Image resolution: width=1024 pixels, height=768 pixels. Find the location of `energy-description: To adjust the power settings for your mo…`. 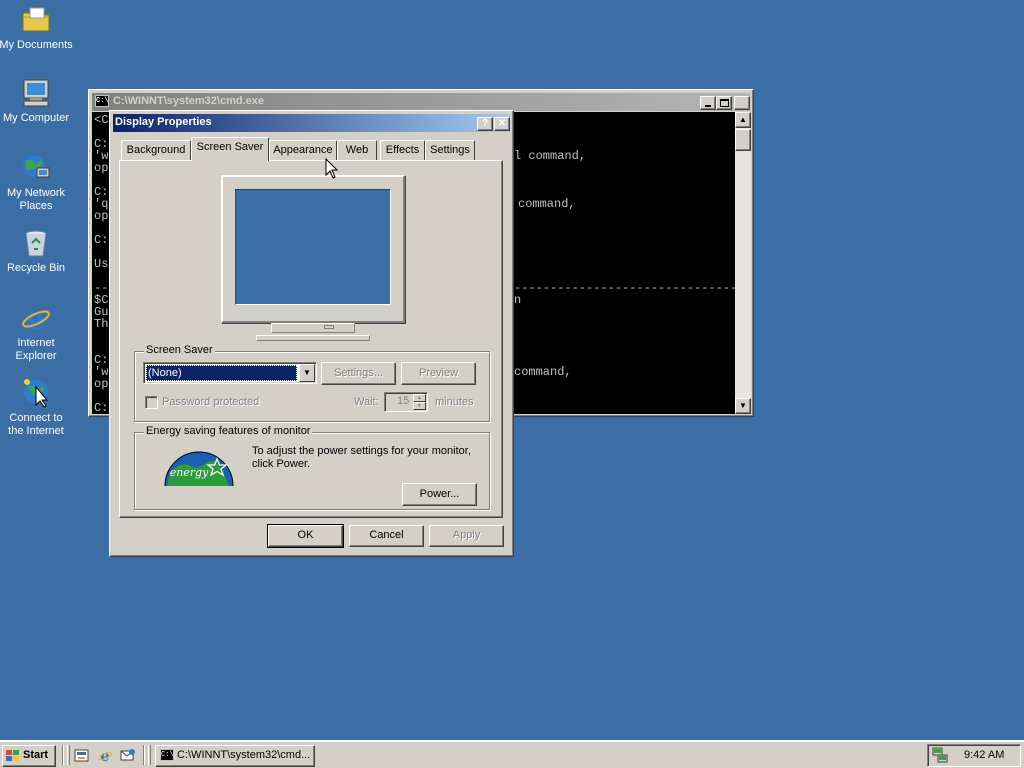

energy-description: To adjust the power settings for your mo… is located at coordinates (361, 457).